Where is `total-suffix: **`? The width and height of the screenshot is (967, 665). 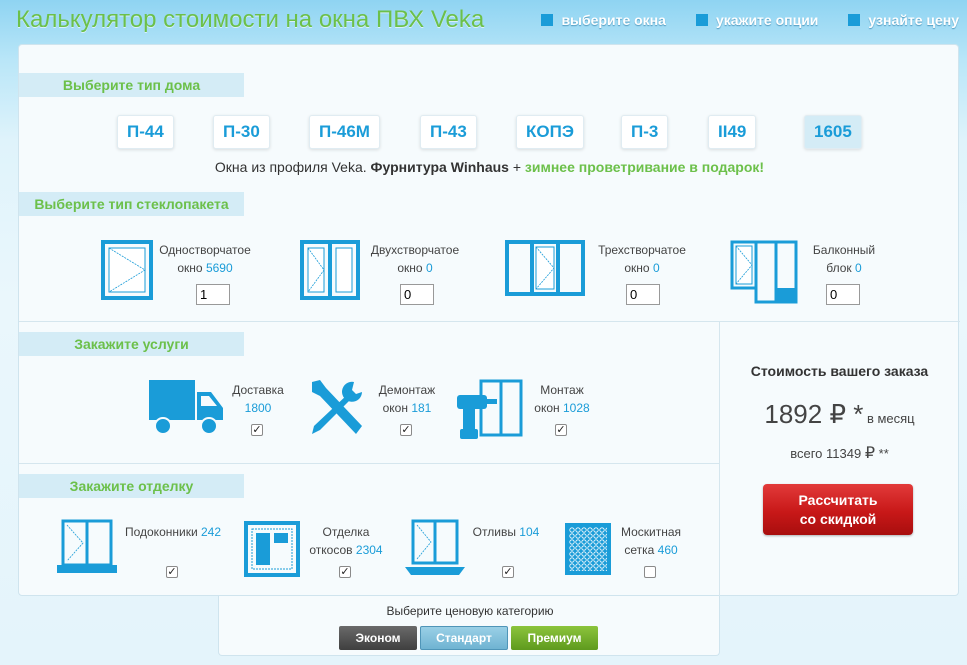
total-suffix: ** is located at coordinates (882, 453).